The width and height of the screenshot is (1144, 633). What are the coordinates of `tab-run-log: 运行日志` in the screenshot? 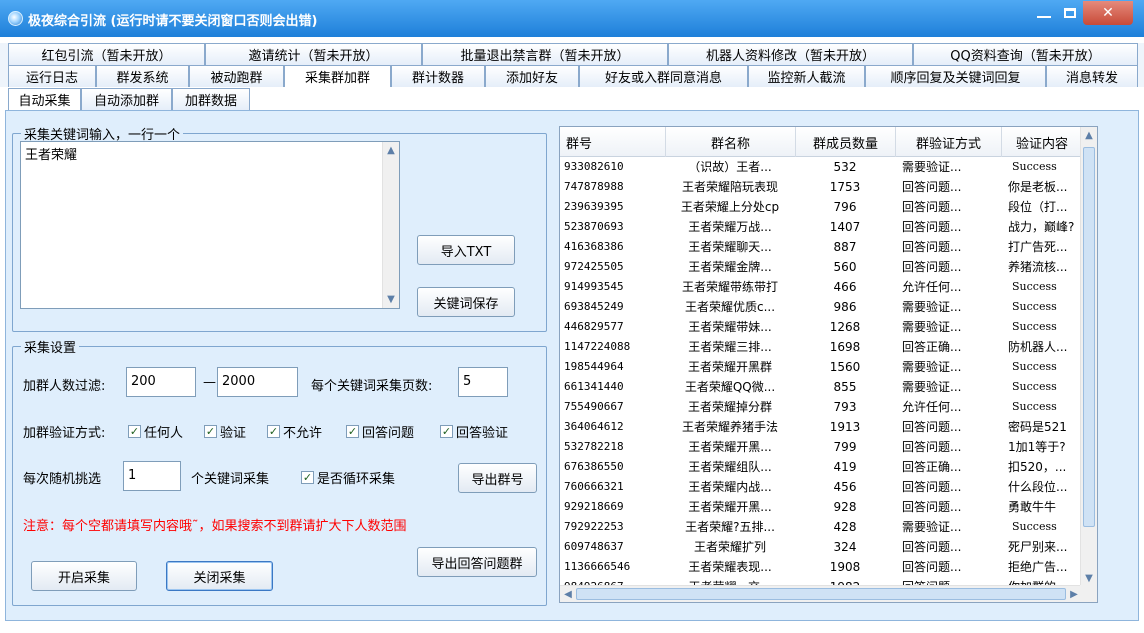 It's located at (52, 76).